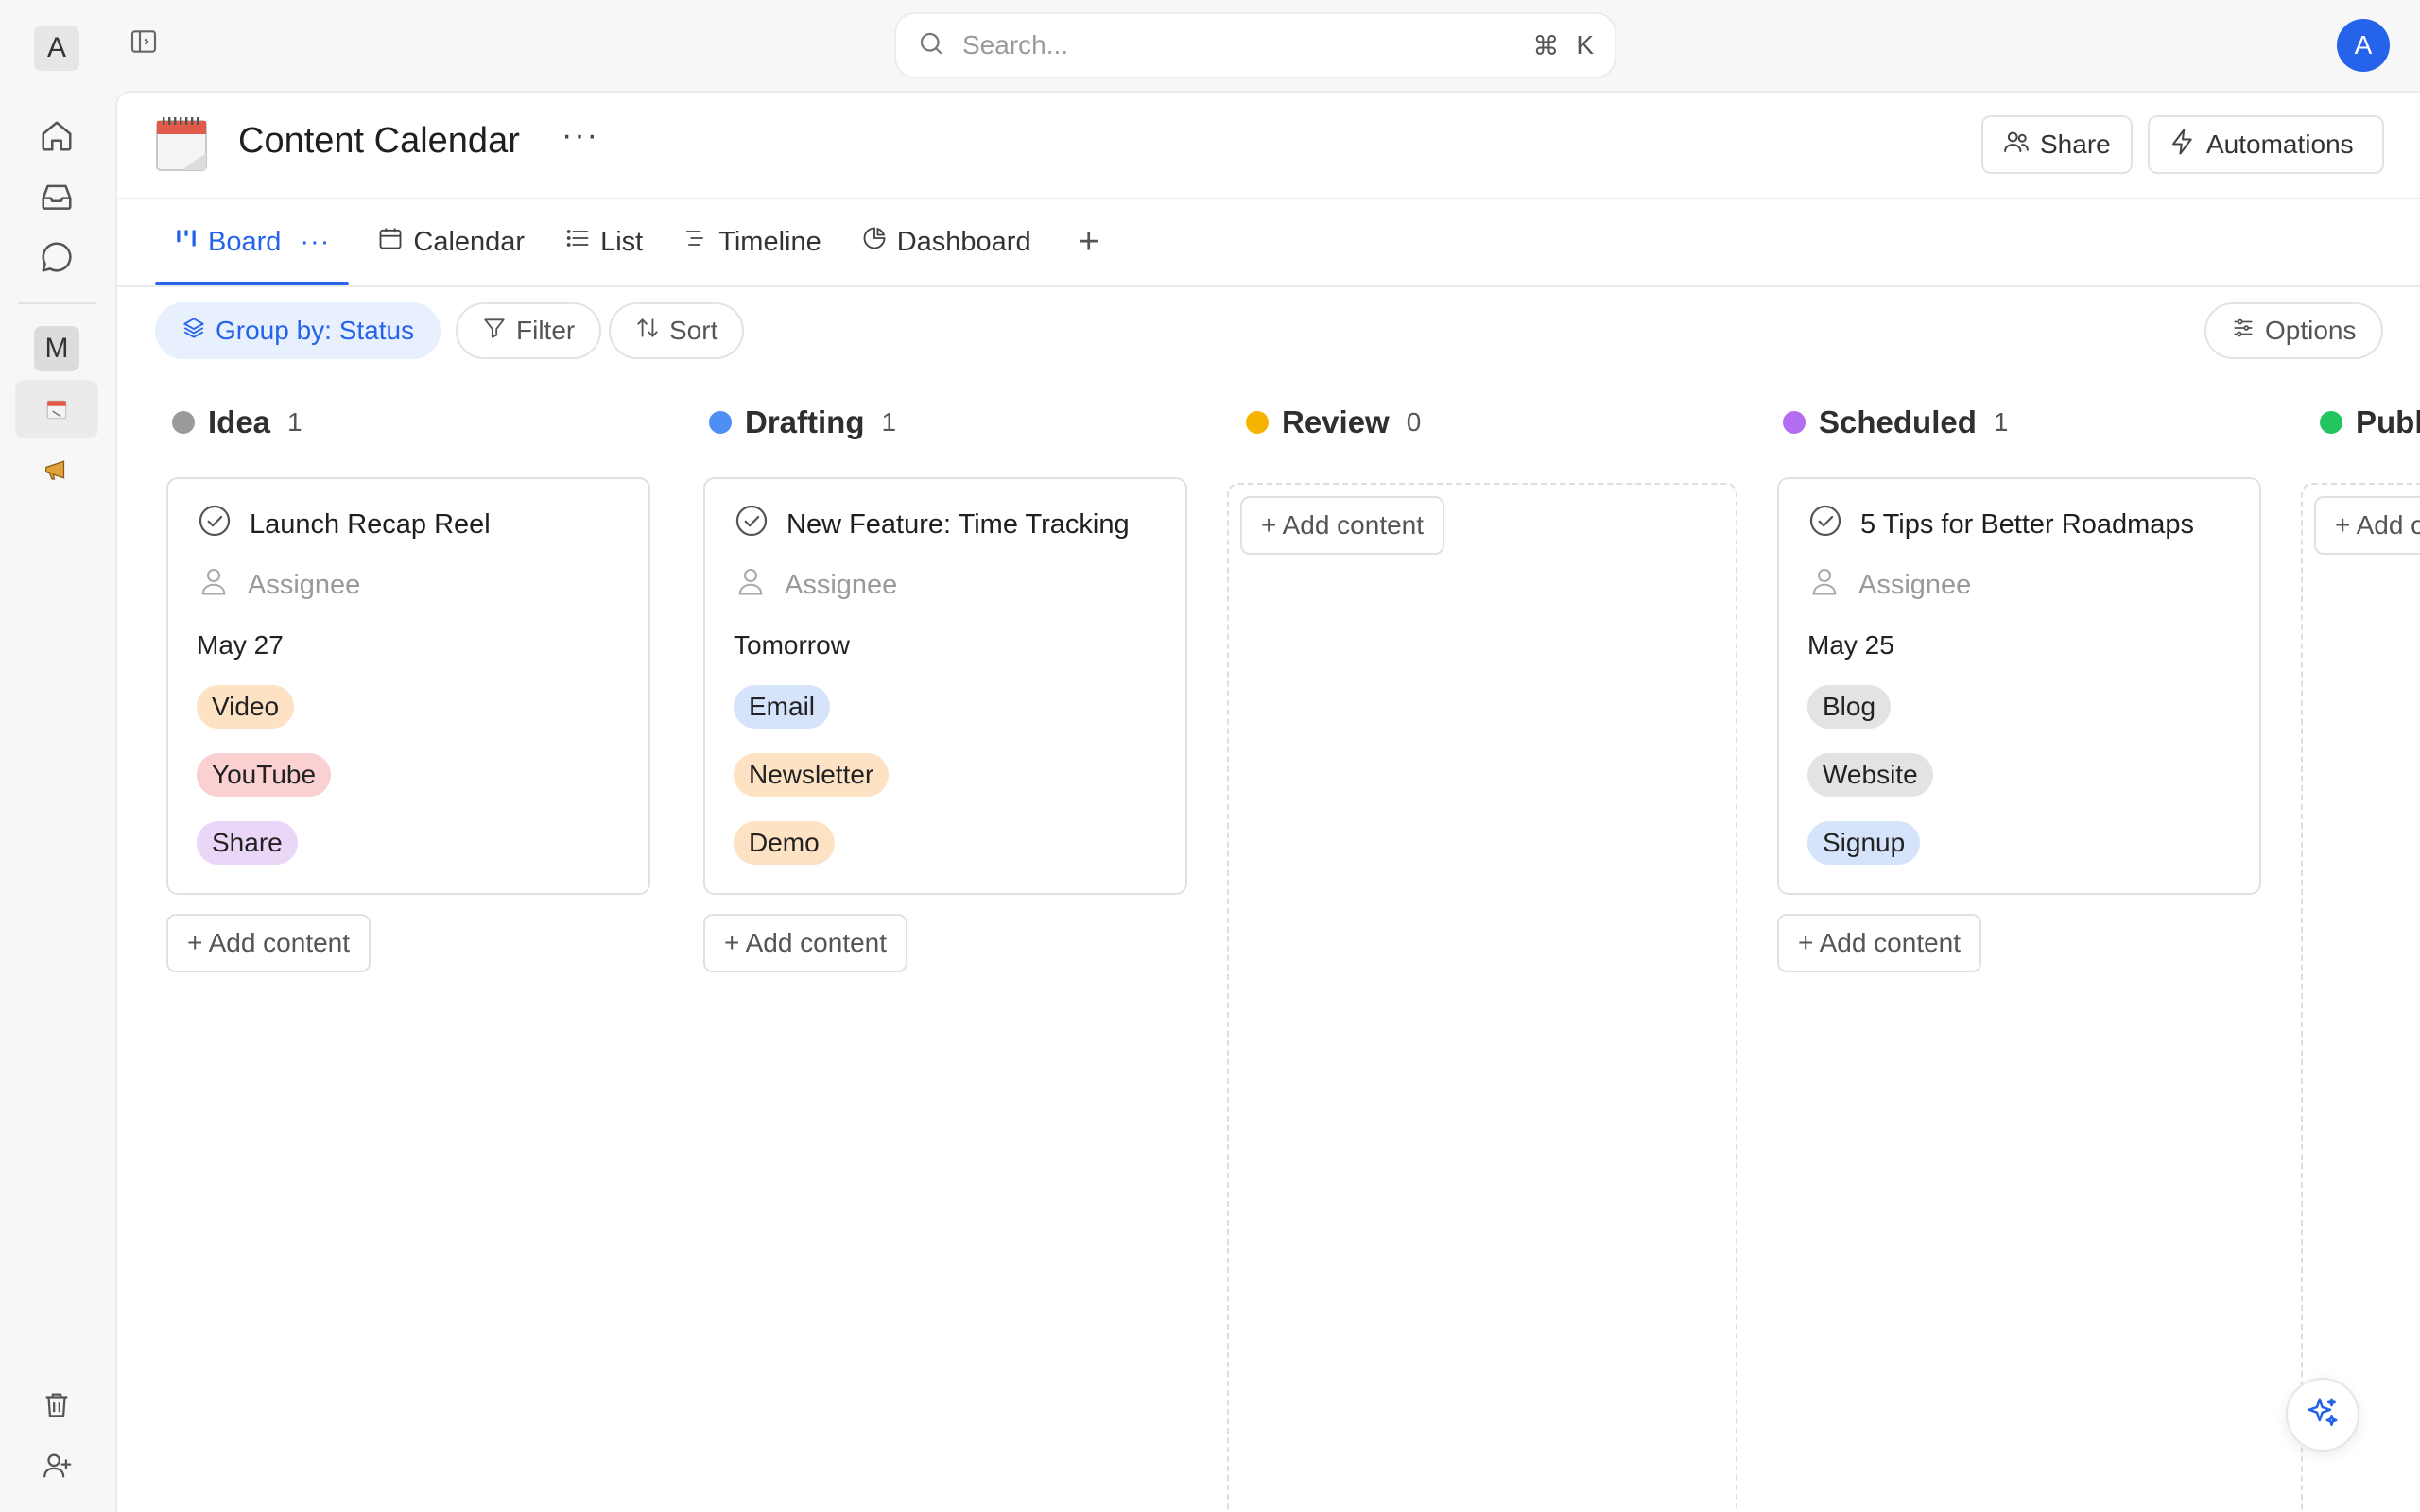 This screenshot has width=2420, height=1512. What do you see at coordinates (56, 48) in the screenshot?
I see `workspace-badge: A` at bounding box center [56, 48].